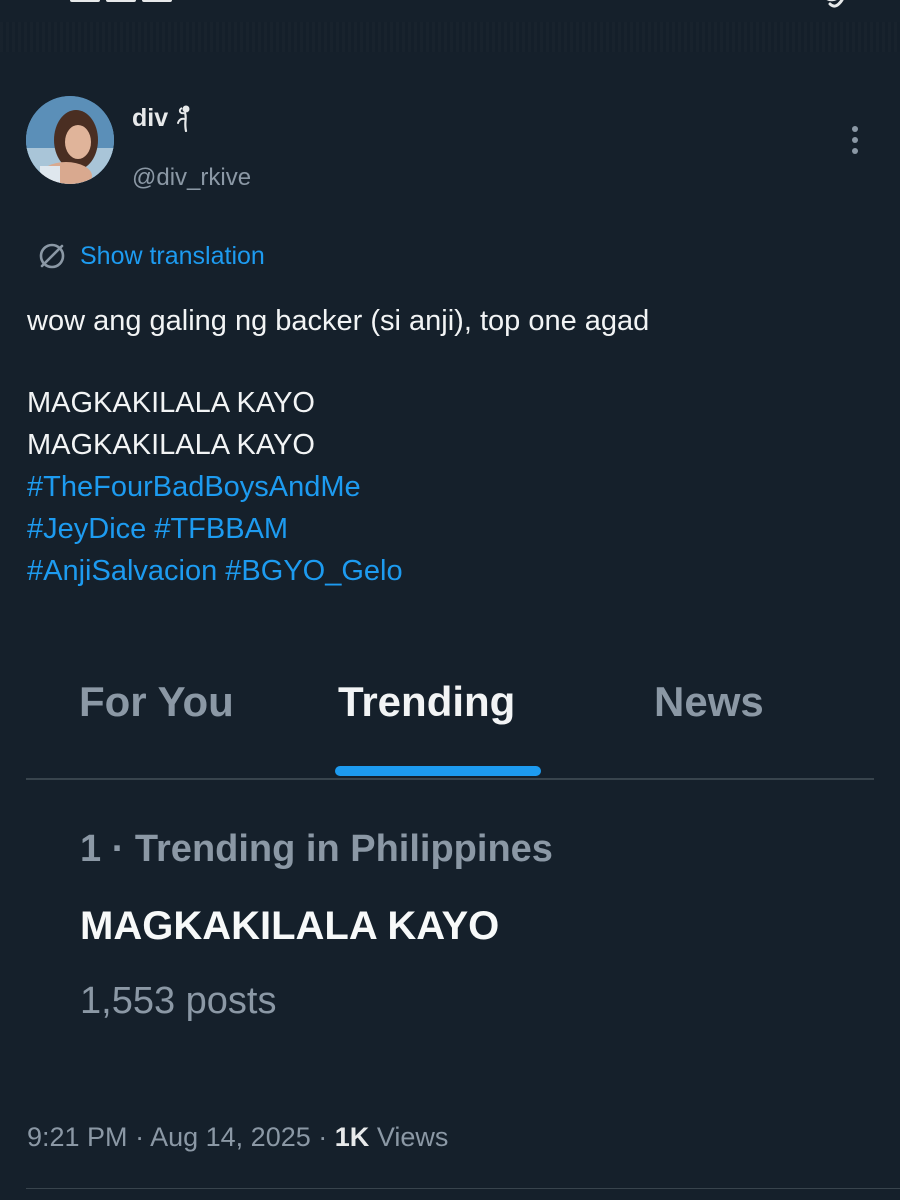 This screenshot has height=1200, width=900. Describe the element at coordinates (413, 1137) in the screenshot. I see `views-label: Views` at that location.